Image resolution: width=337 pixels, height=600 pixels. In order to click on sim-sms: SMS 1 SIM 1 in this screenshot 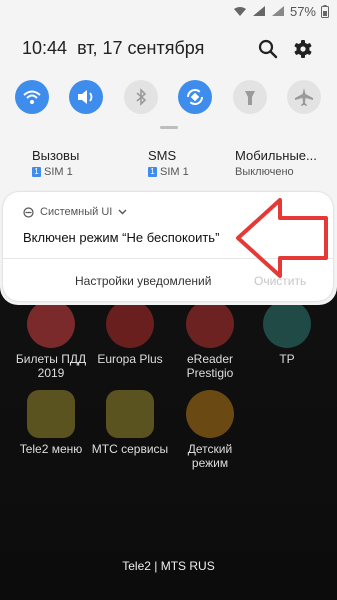, I will do `click(168, 163)`.